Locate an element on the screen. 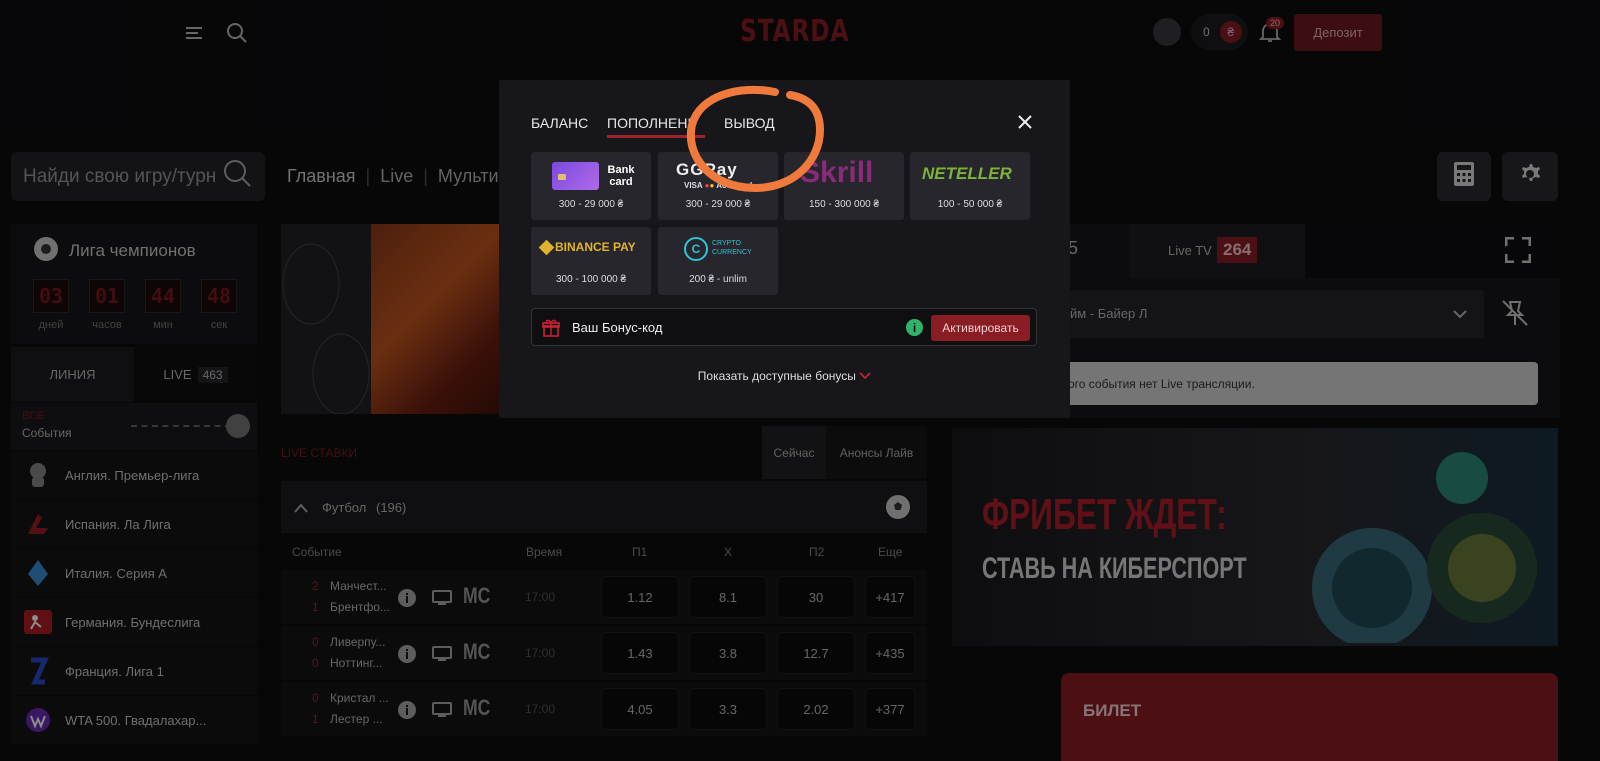 This screenshot has height=761, width=1600. bonus-code-input: Ваш Бонус-код is located at coordinates (617, 327).